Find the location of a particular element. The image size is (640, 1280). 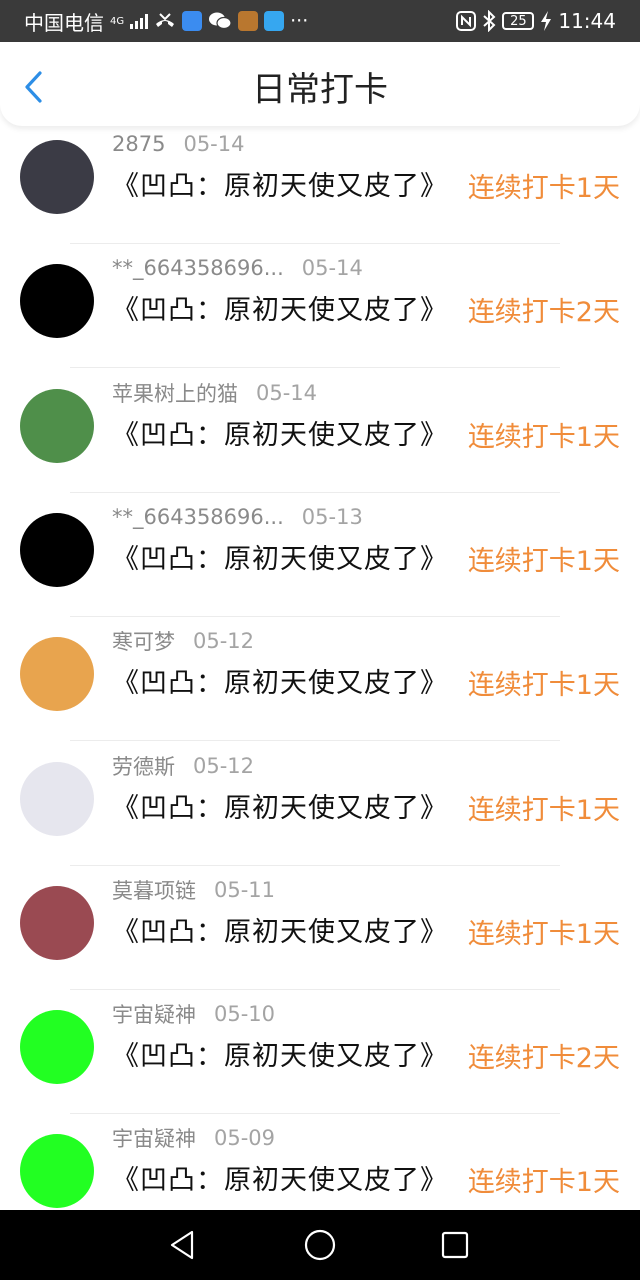

user-meta: 莫暮项链 05-11 is located at coordinates (193, 890).